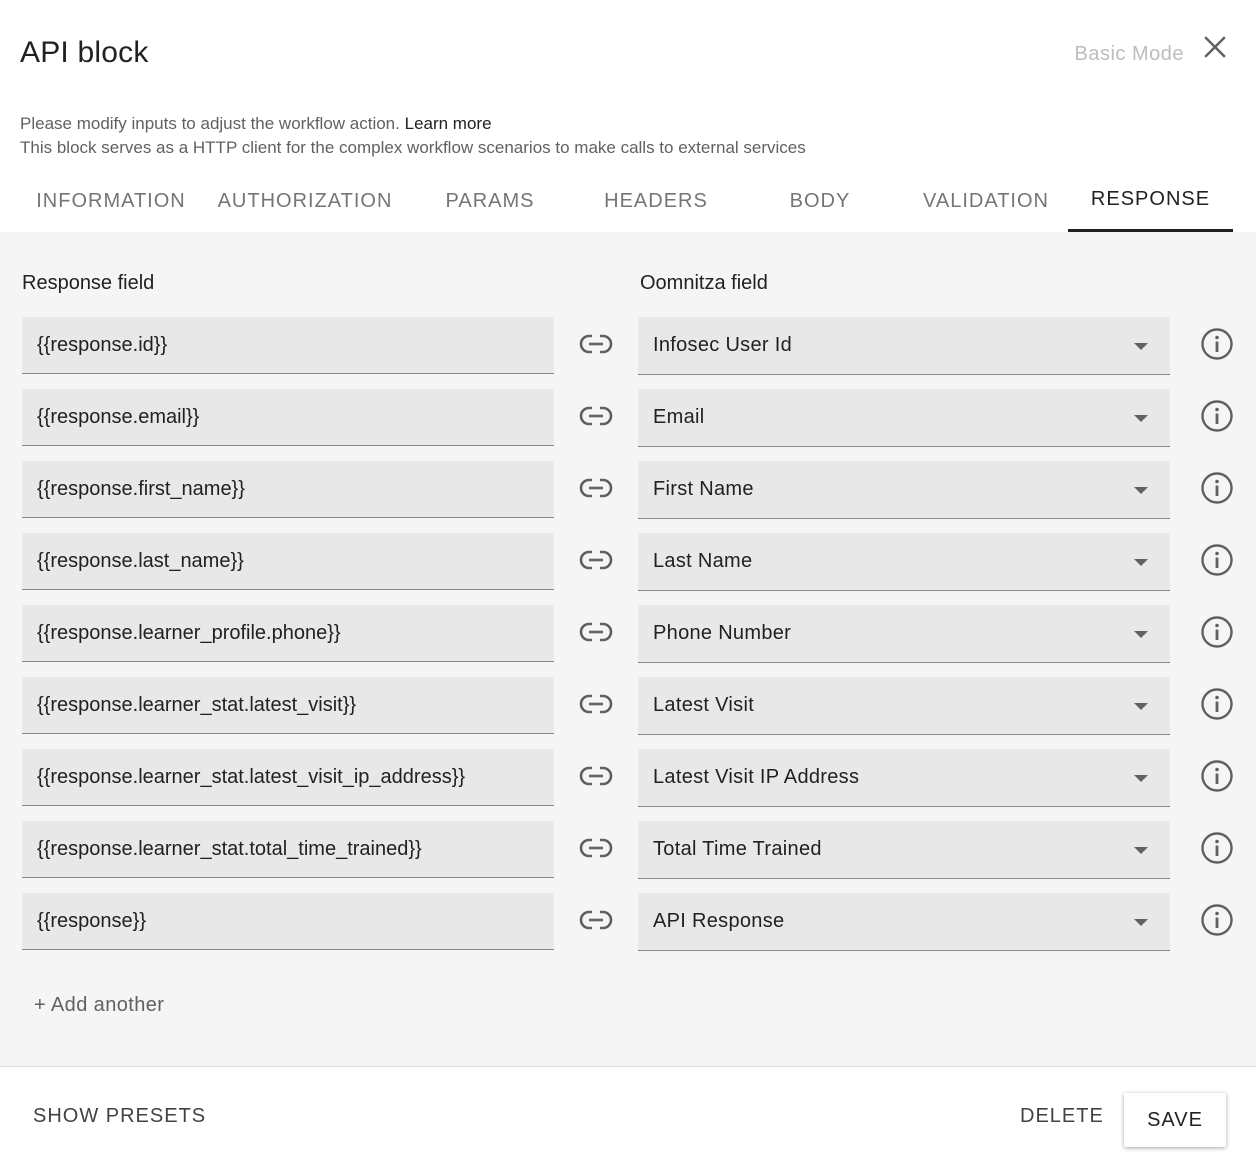  What do you see at coordinates (904, 850) in the screenshot?
I see `oomnitza-field-select: Total Time Trained` at bounding box center [904, 850].